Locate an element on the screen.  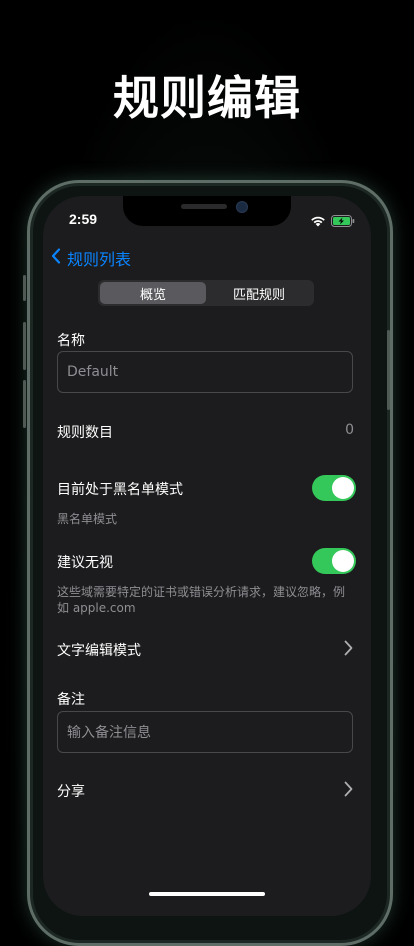
segmented-control: 概览 匹配规则 is located at coordinates (206, 293).